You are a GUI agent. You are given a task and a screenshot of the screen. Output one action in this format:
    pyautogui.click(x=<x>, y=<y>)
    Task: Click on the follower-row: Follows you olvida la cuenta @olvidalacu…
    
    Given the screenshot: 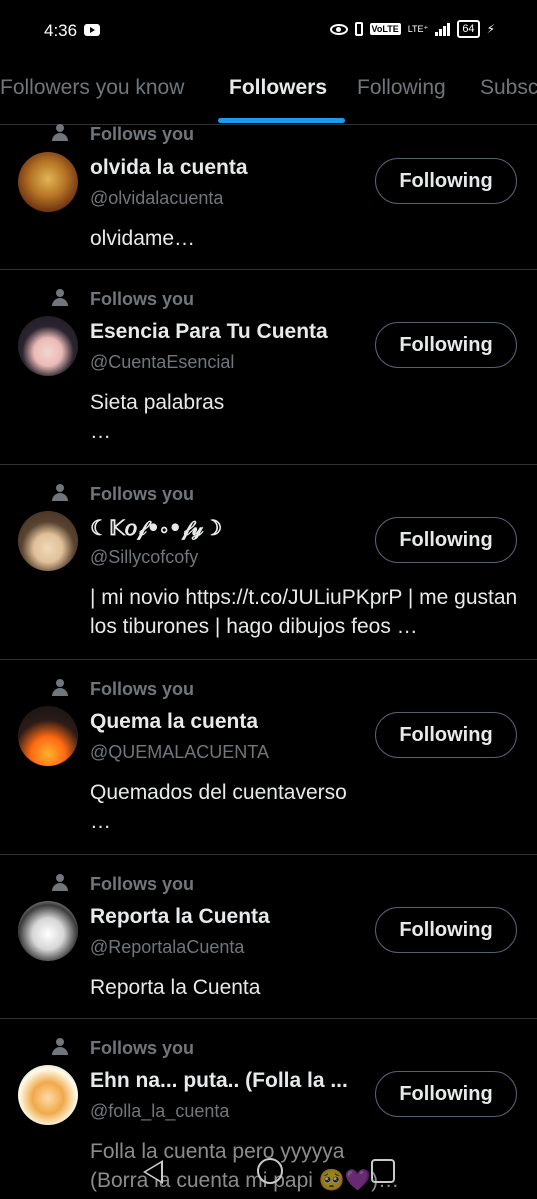 What is the action you would take?
    pyautogui.click(x=268, y=197)
    